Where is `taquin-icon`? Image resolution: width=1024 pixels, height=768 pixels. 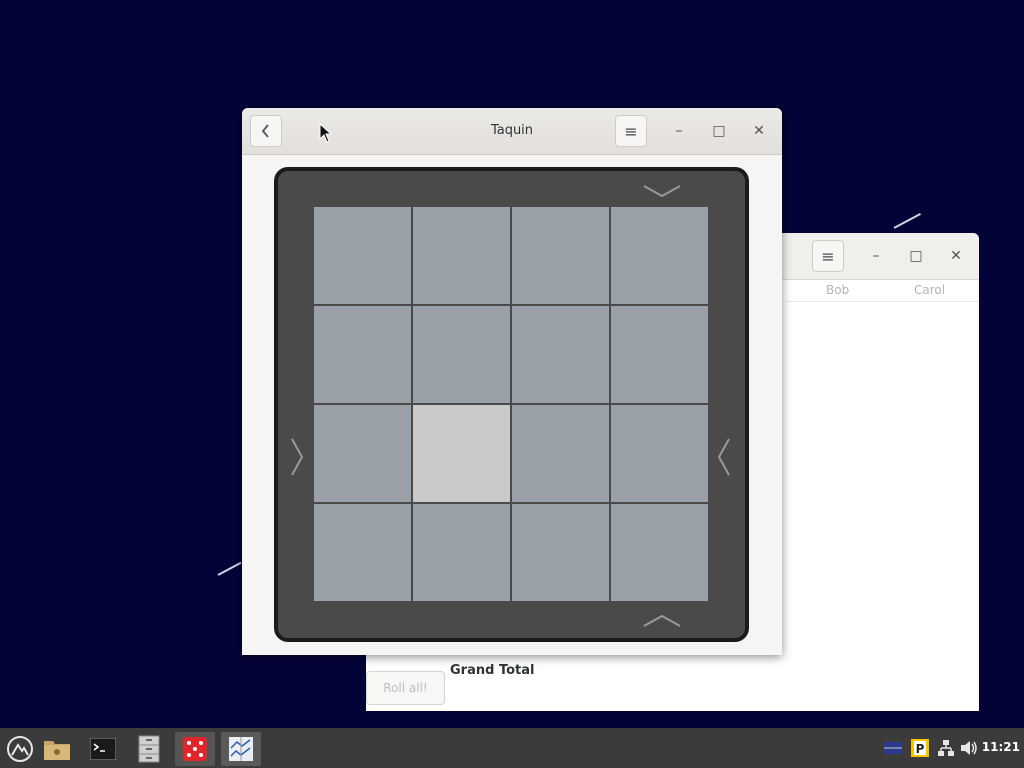 taquin-icon is located at coordinates (241, 749).